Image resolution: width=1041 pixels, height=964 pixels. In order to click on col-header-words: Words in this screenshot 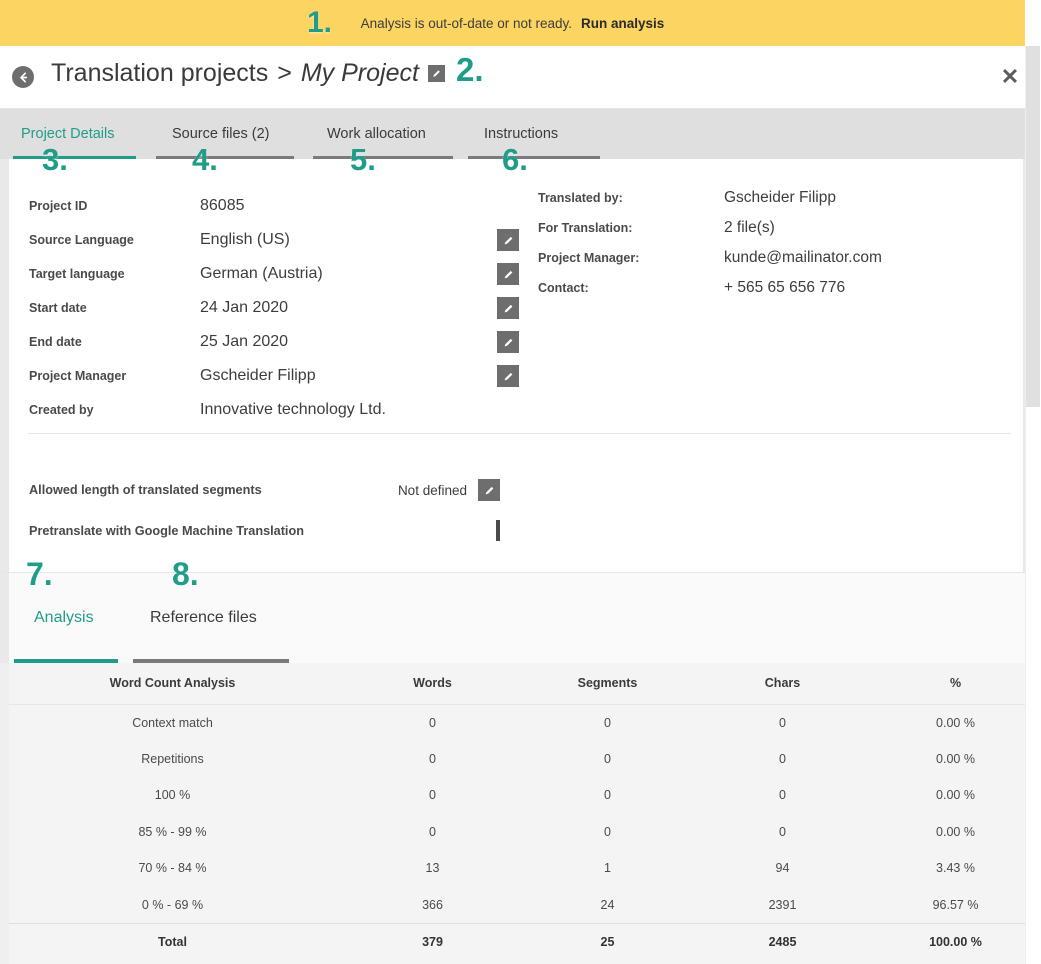, I will do `click(432, 684)`.